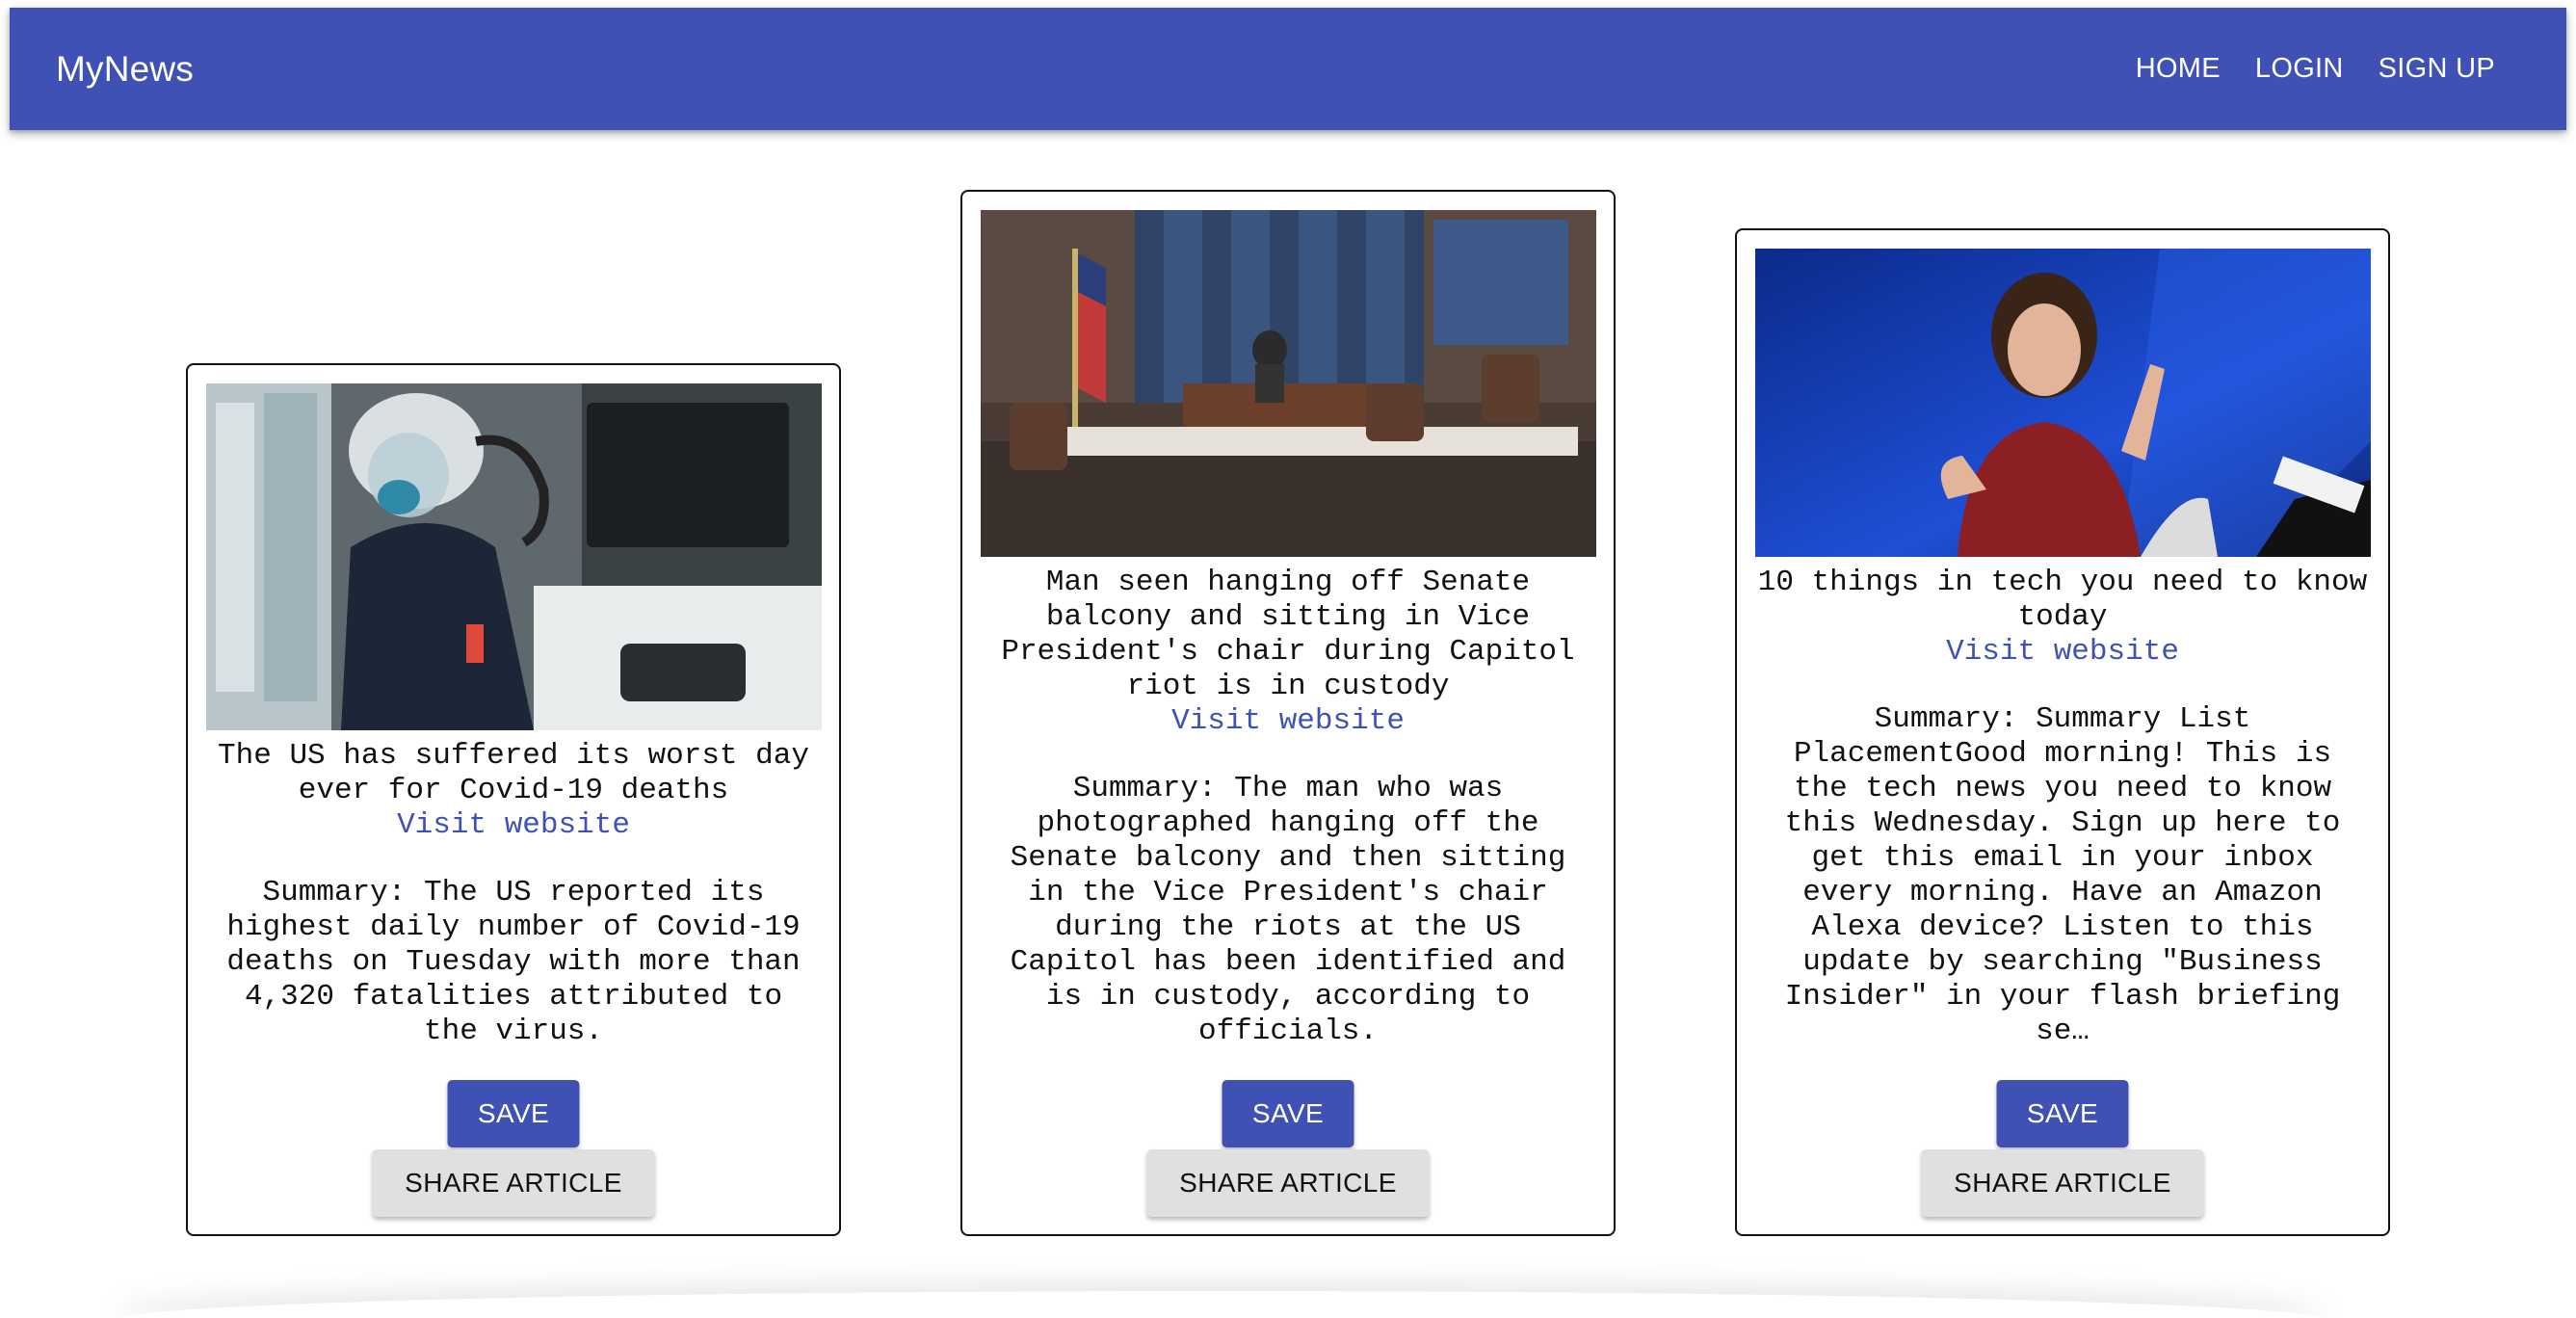 This screenshot has width=2576, height=1318. I want to click on app-bar: MyNews HOME LOGIN SIGN UP, so click(1288, 69).